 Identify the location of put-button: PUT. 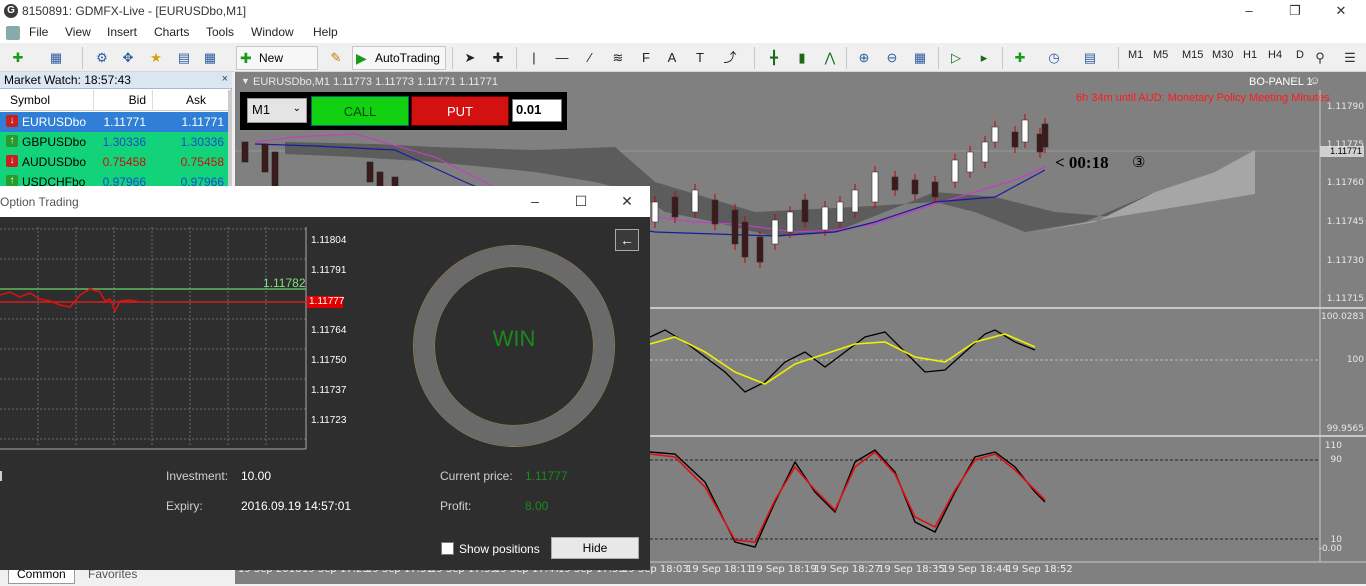
(460, 111).